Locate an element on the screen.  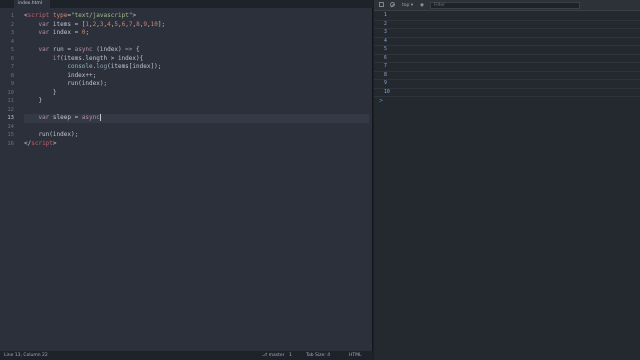
code-line: if(items.length > index){ is located at coordinates (196, 59).